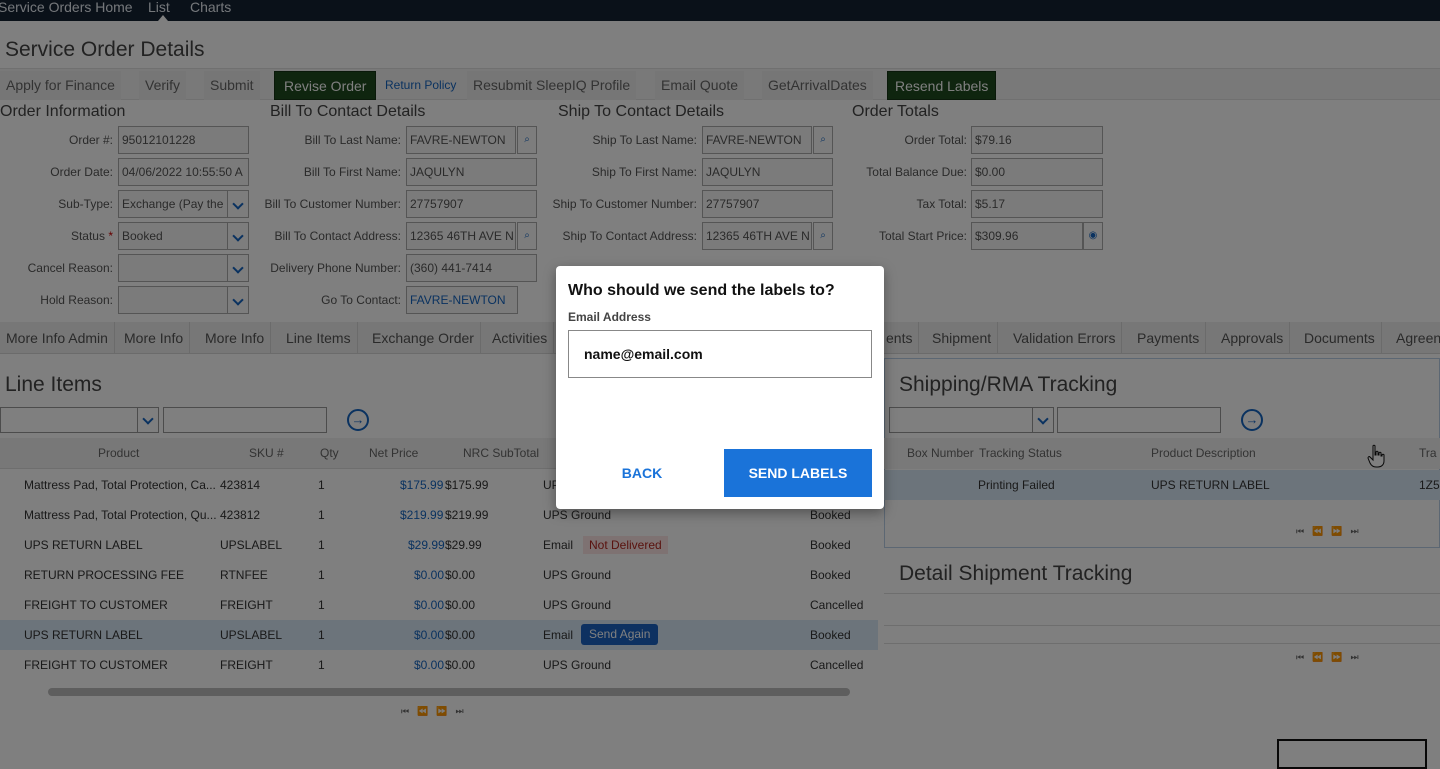 Image resolution: width=1440 pixels, height=769 pixels. I want to click on dialog-title: Who should we send the labels to?, so click(701, 290).